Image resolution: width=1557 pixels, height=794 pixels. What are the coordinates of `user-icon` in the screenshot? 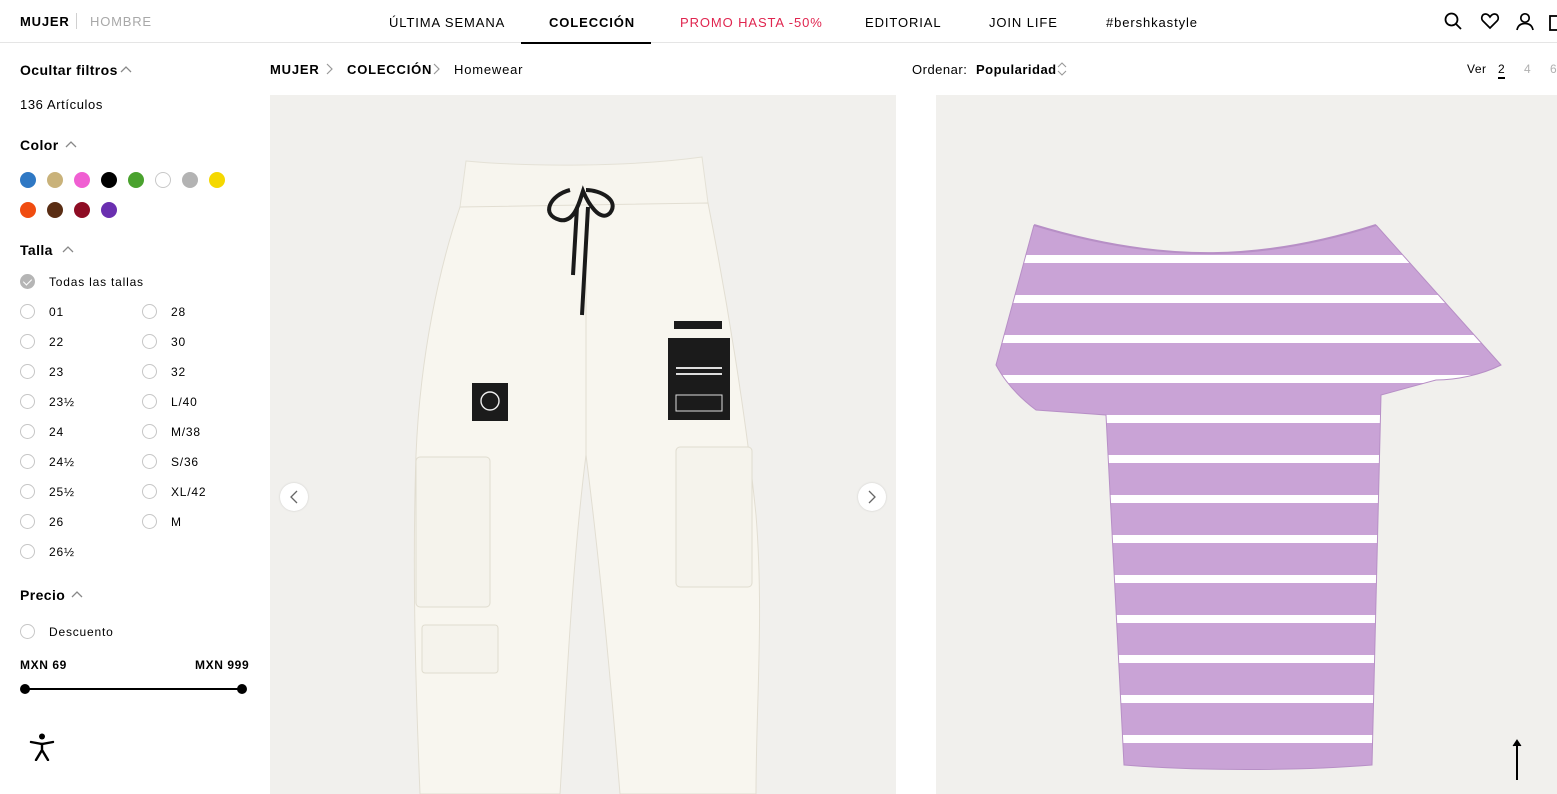 It's located at (1525, 21).